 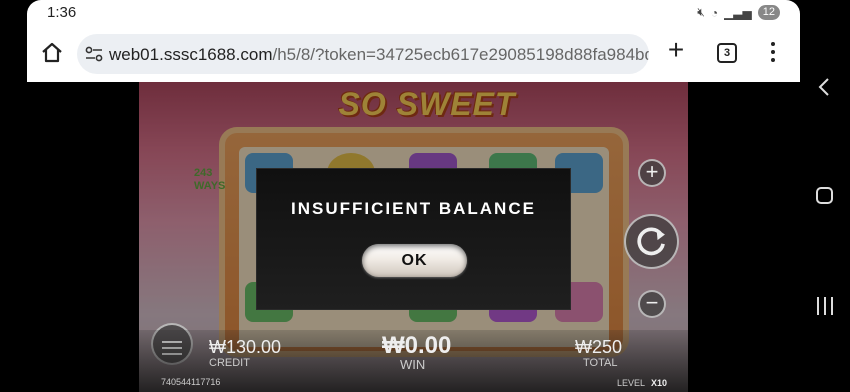 I want to click on clock: 1:36, so click(x=62, y=12).